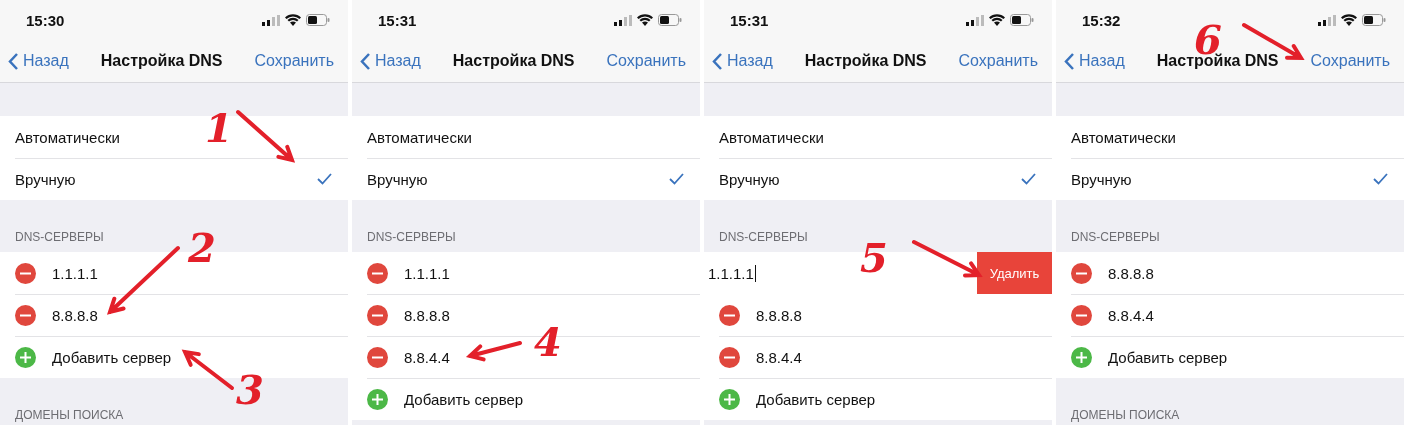 The image size is (1404, 425). I want to click on annotation-number: 1, so click(219, 128).